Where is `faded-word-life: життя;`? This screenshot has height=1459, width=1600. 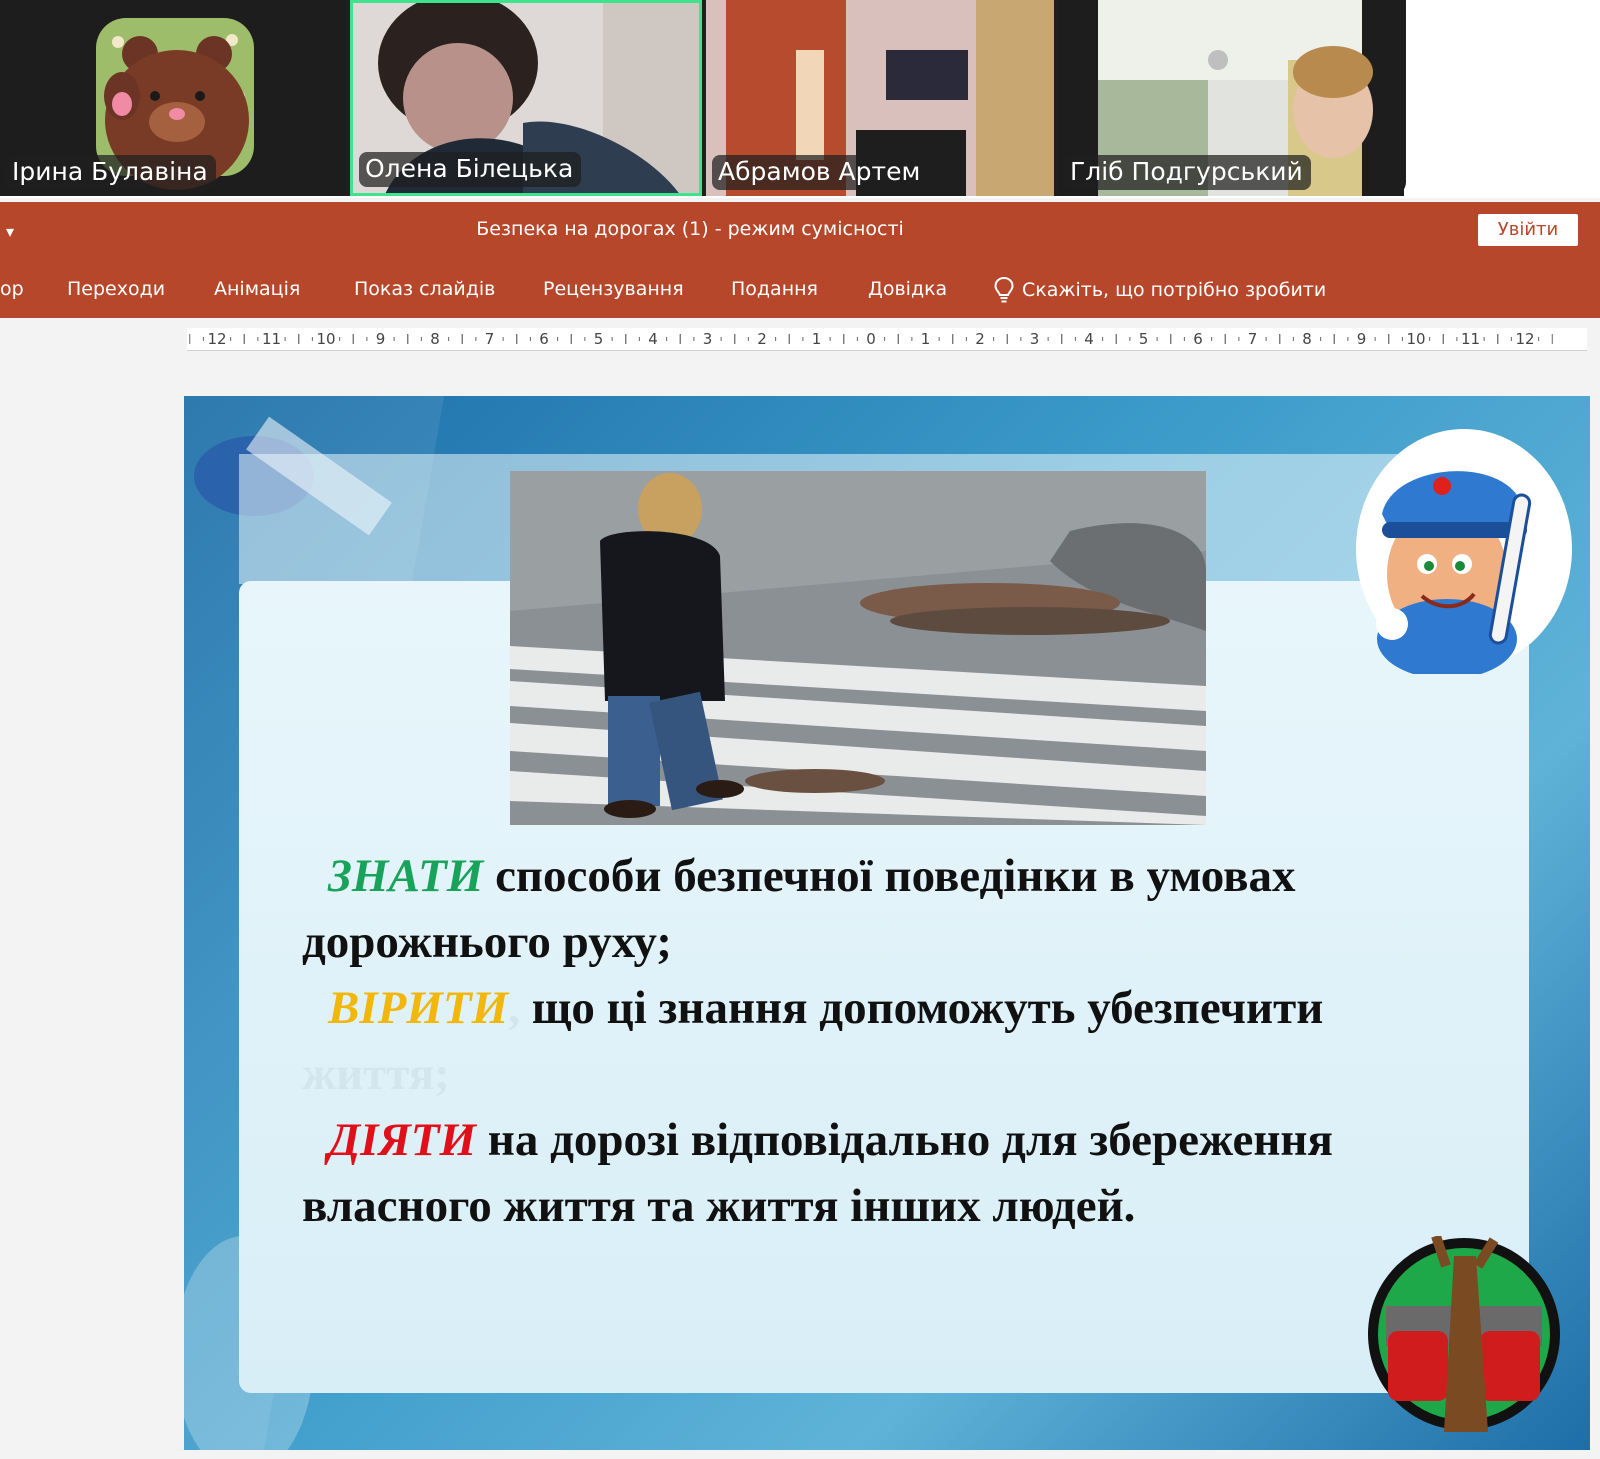 faded-word-life: життя; is located at coordinates (376, 1074).